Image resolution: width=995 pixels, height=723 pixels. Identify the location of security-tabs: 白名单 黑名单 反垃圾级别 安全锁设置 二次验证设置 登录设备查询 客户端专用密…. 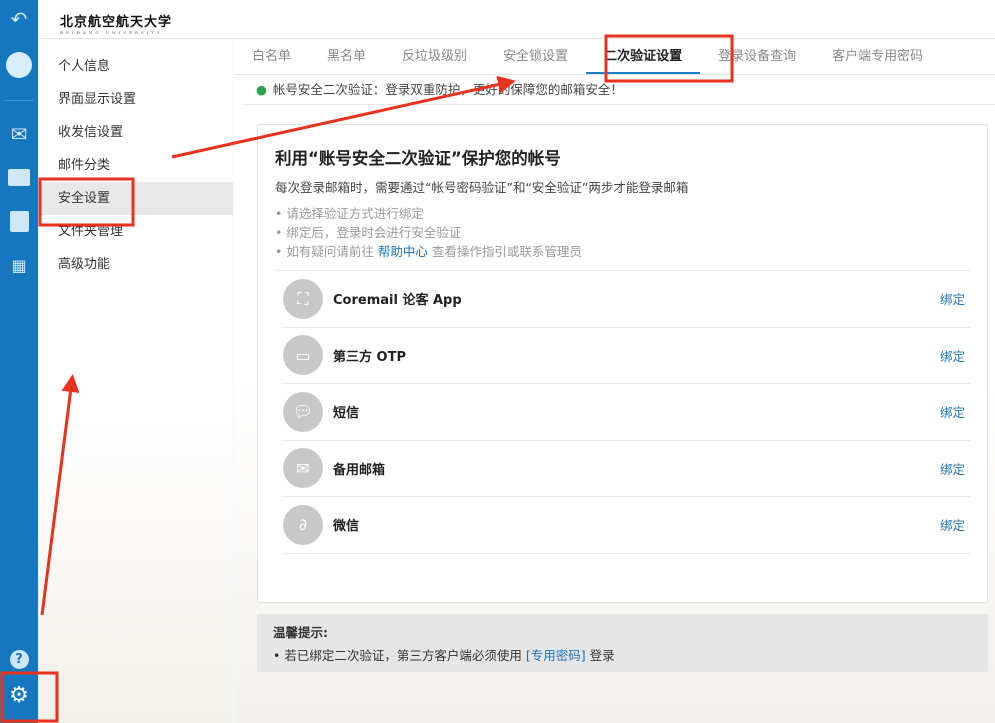
(614, 57).